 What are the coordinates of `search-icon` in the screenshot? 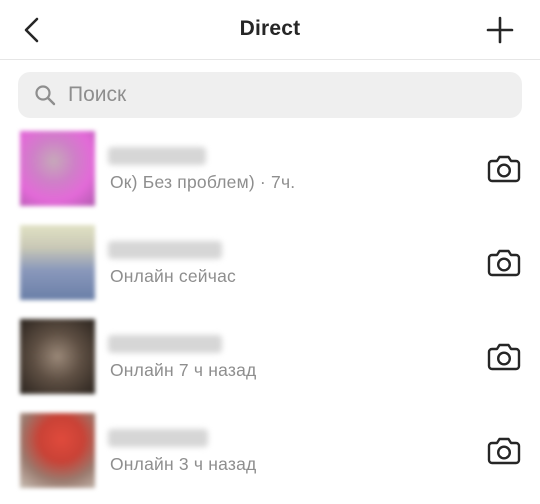 It's located at (45, 95).